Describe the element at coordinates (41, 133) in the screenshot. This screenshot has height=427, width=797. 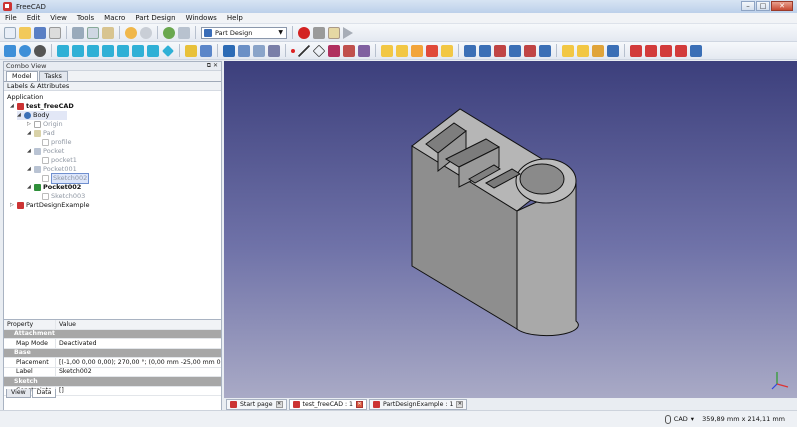
I see `tree-item-pad: ◢ Pad` at that location.